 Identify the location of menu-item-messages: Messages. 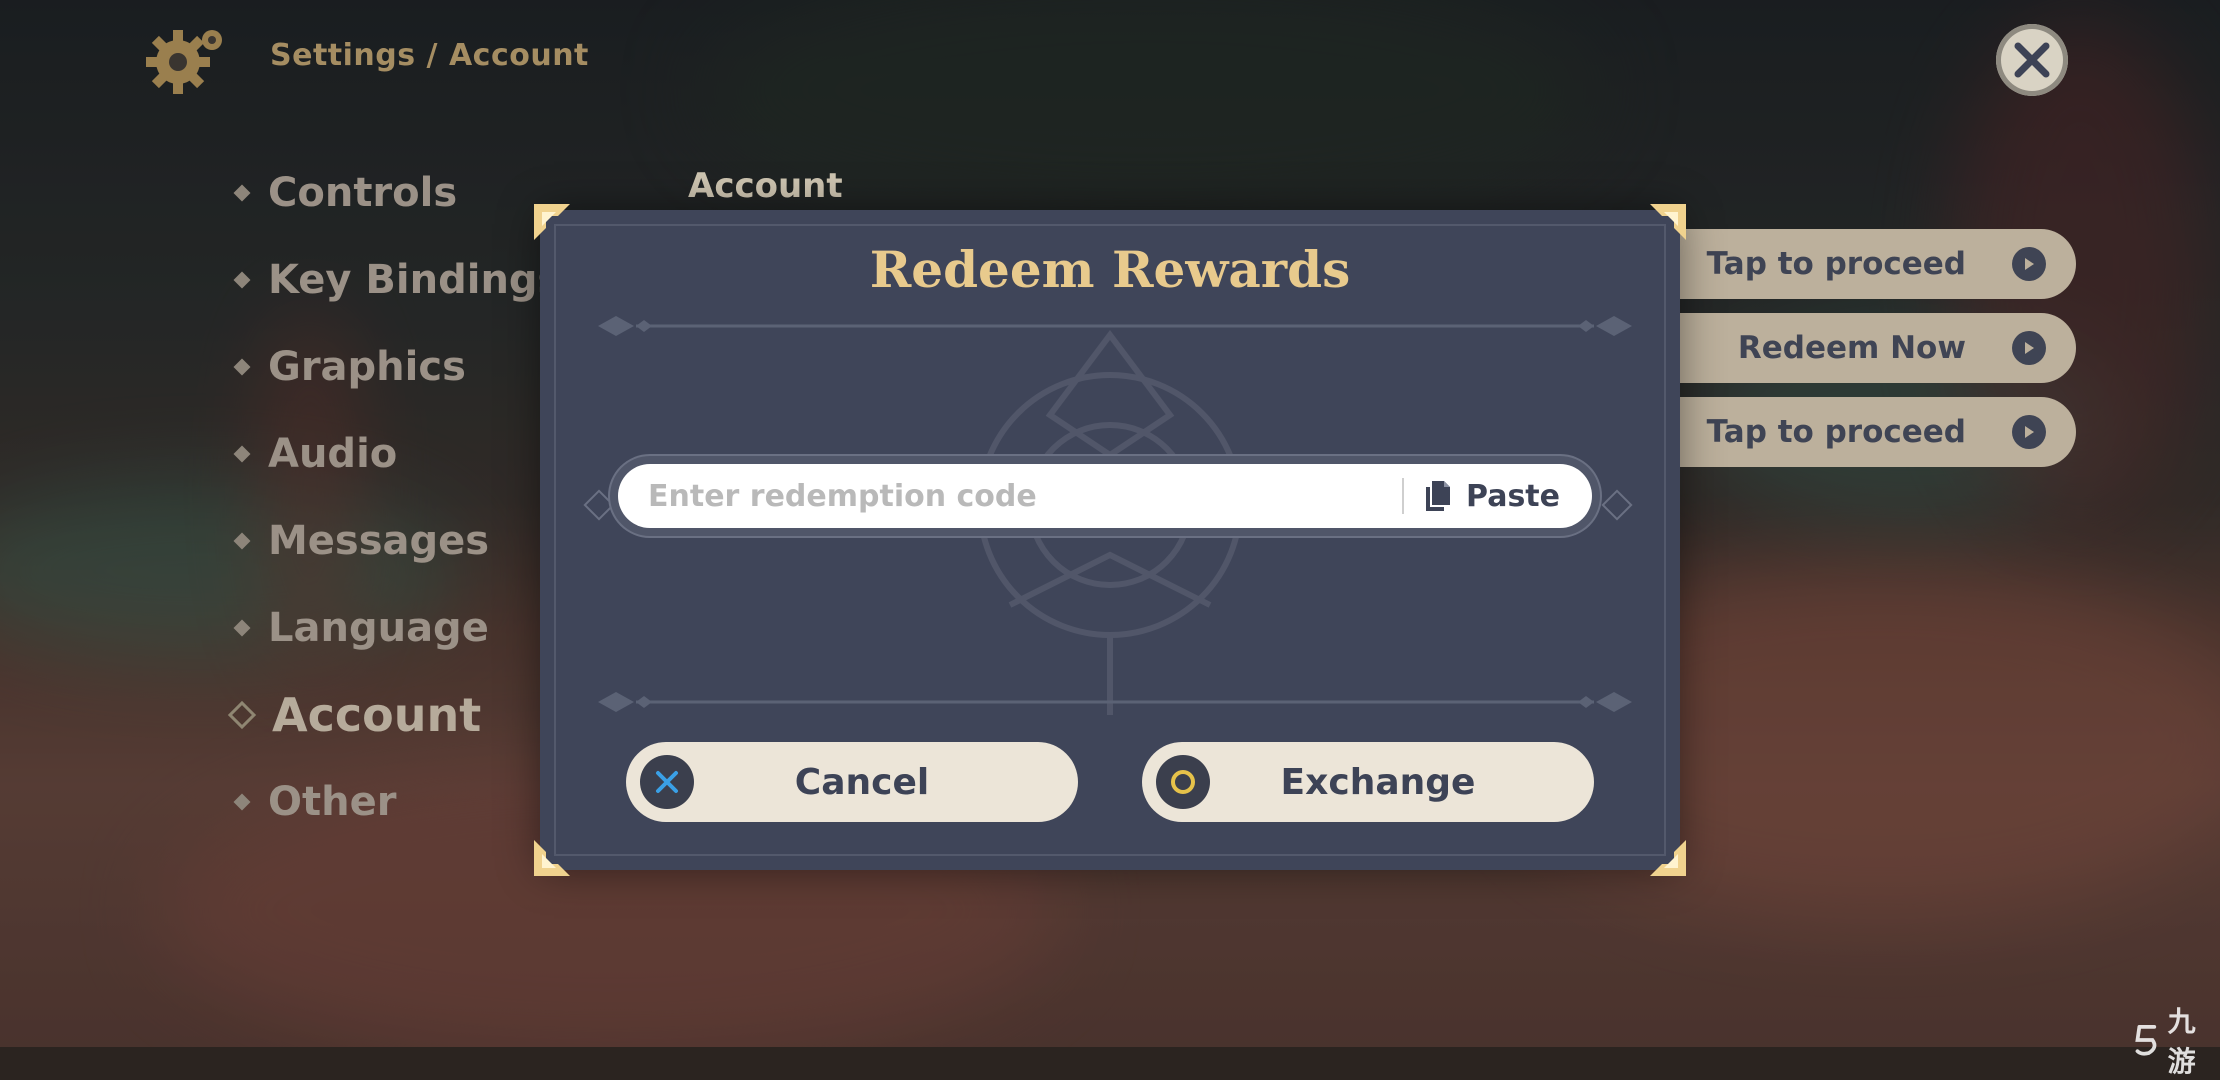
(361, 541).